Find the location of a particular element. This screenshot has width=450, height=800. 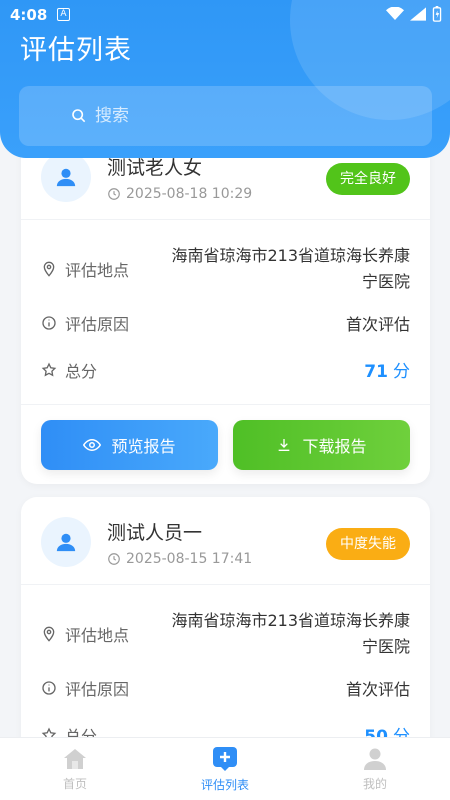

download-report-button: 下载报告 is located at coordinates (321, 445).